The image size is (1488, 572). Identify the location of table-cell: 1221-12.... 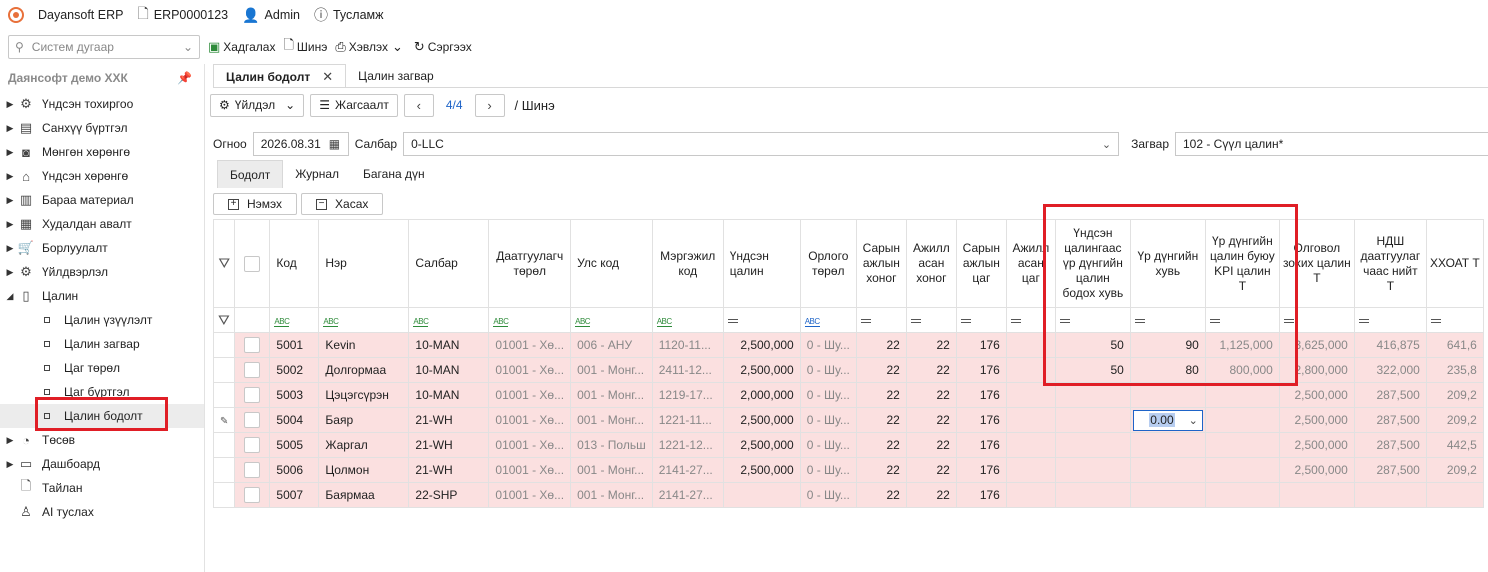
(687, 445).